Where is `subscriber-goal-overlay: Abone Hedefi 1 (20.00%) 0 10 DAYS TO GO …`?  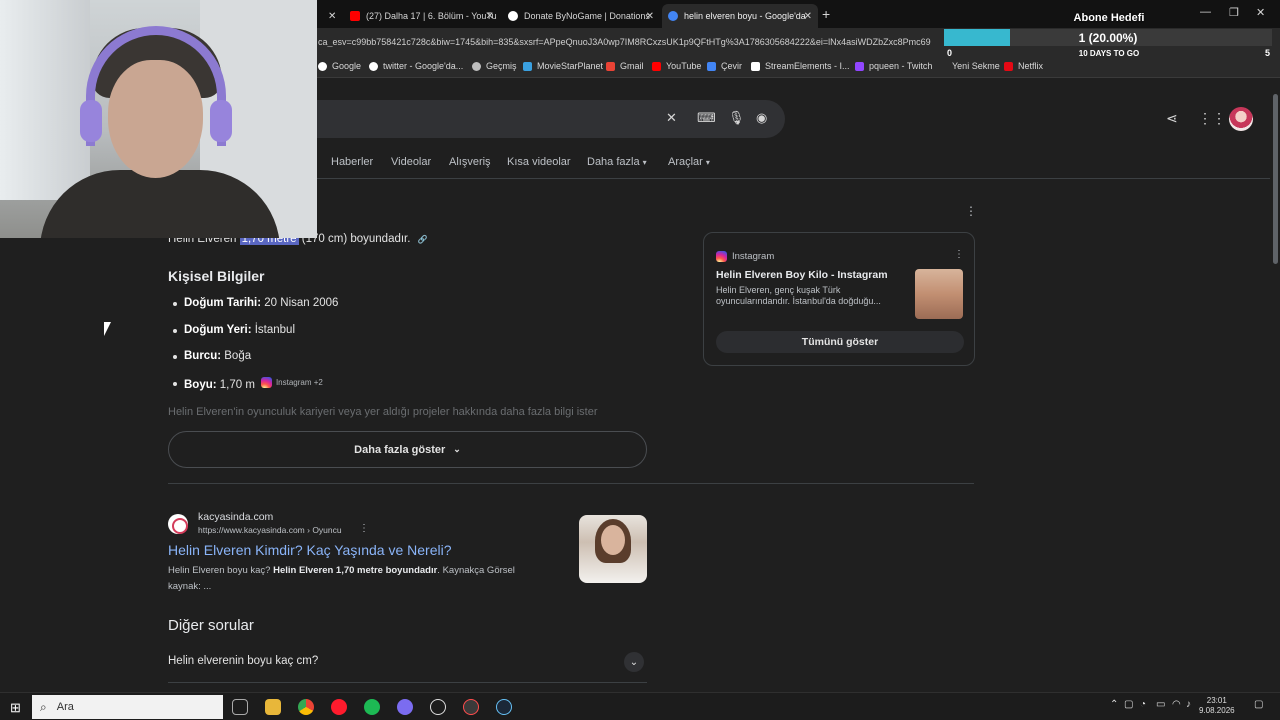
subscriber-goal-overlay: Abone Hedefi 1 (20.00%) 0 10 DAYS TO GO … is located at coordinates (1109, 36).